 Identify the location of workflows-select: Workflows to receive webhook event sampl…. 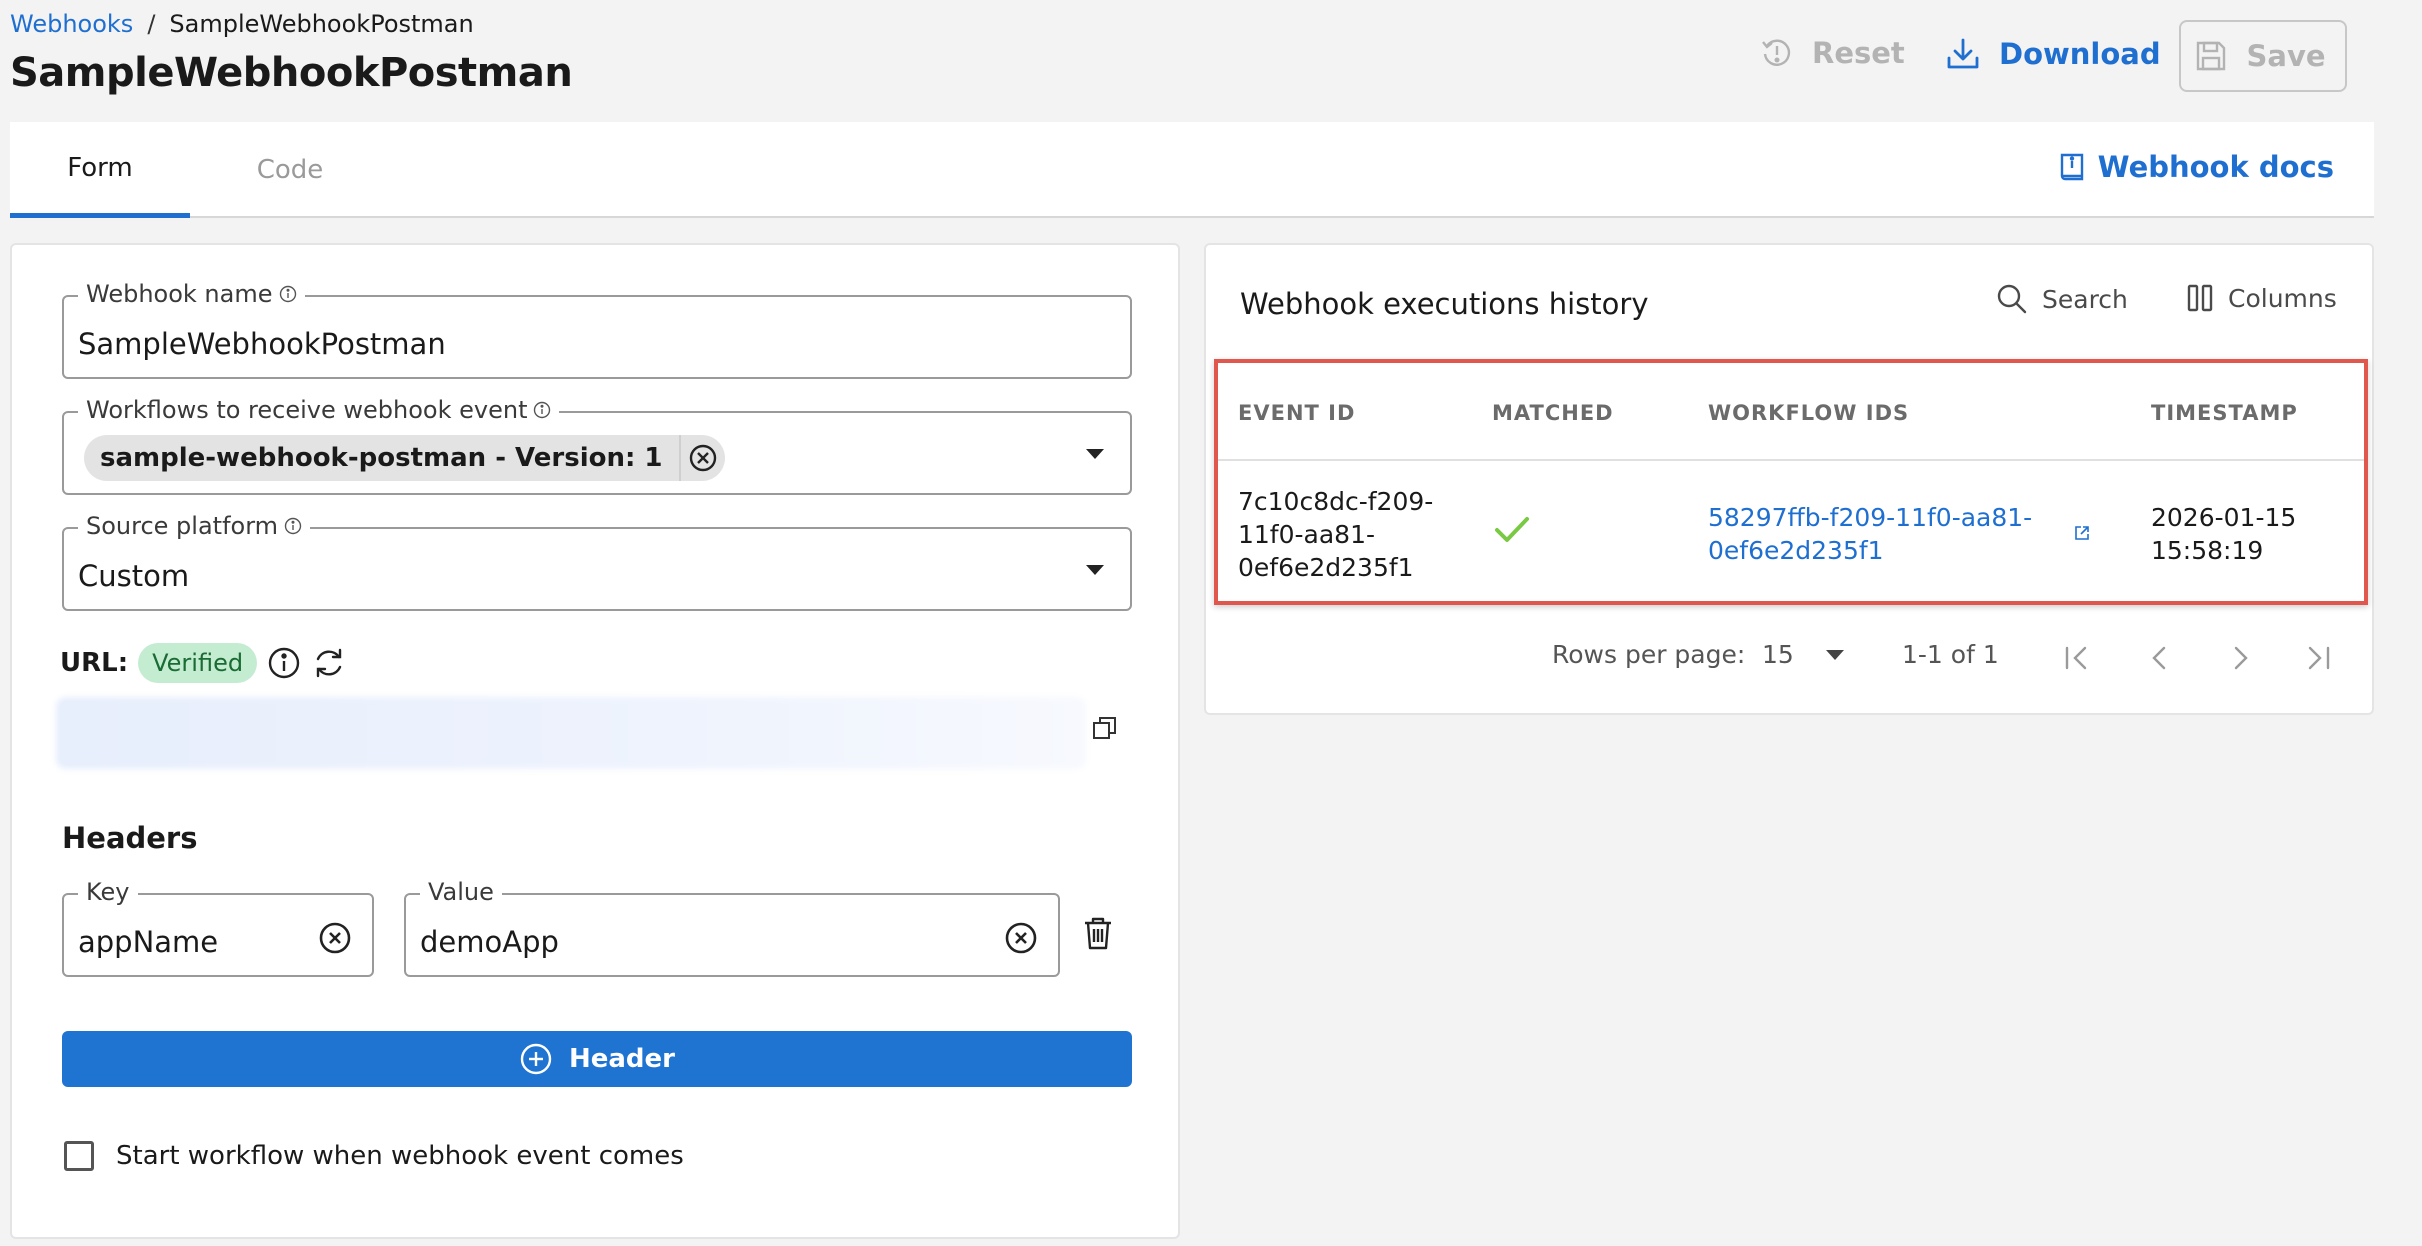
(597, 445).